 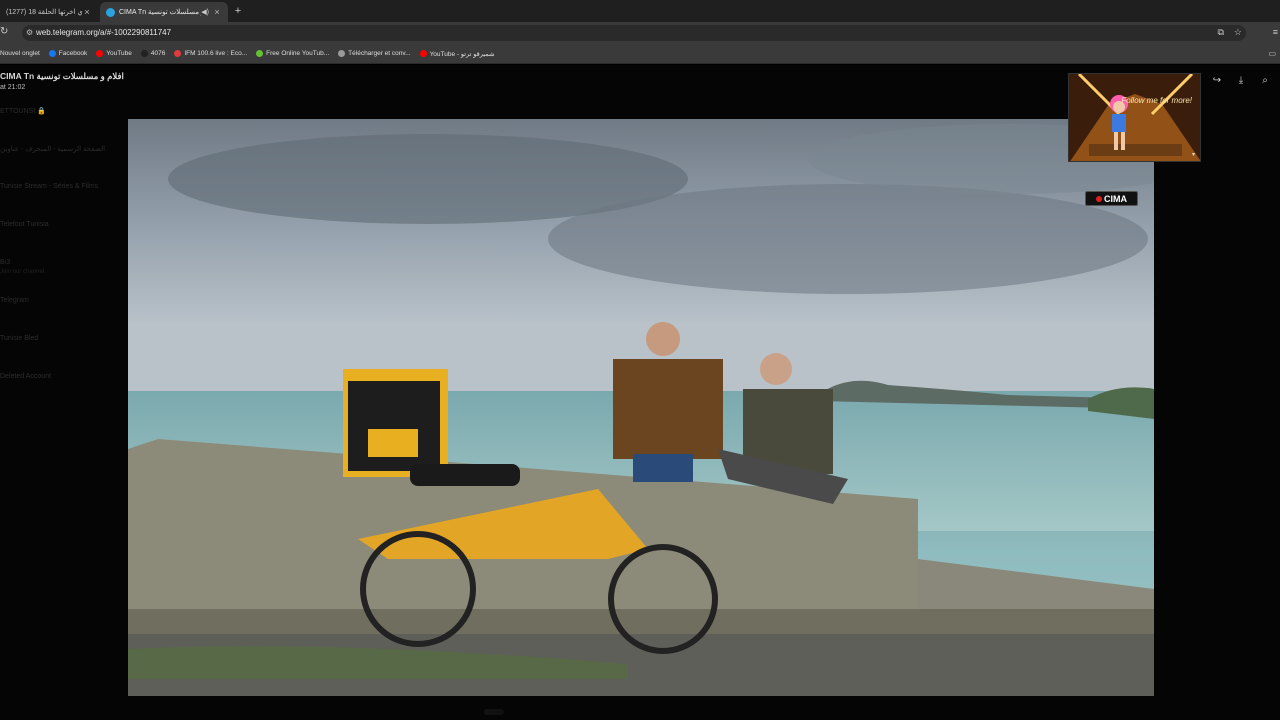 I want to click on bookmark-item: 4076, so click(x=153, y=53).